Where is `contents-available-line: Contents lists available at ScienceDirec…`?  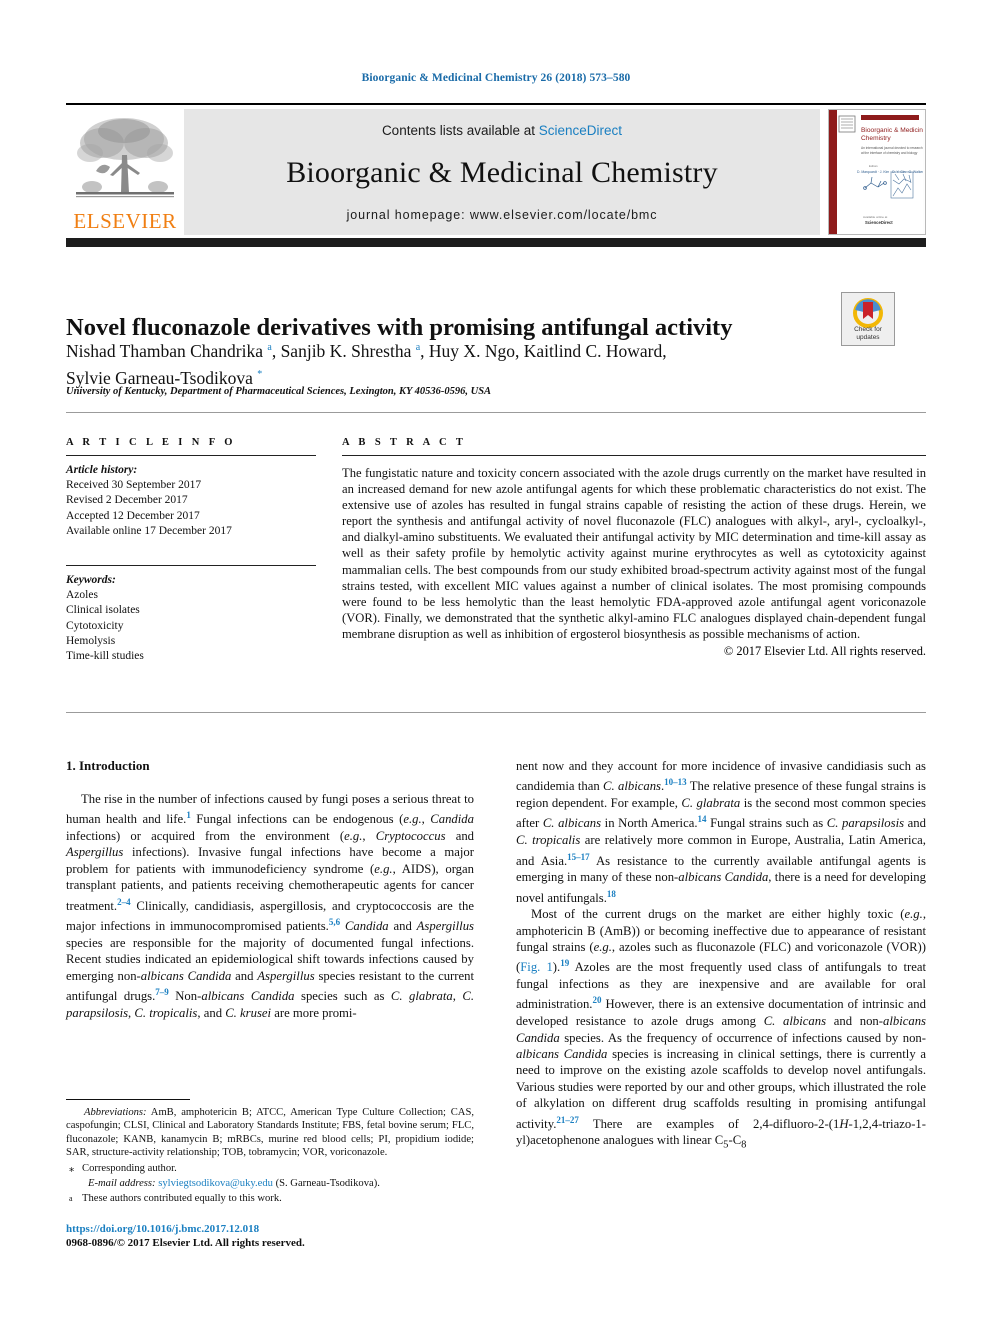 contents-available-line: Contents lists available at ScienceDirec… is located at coordinates (502, 130).